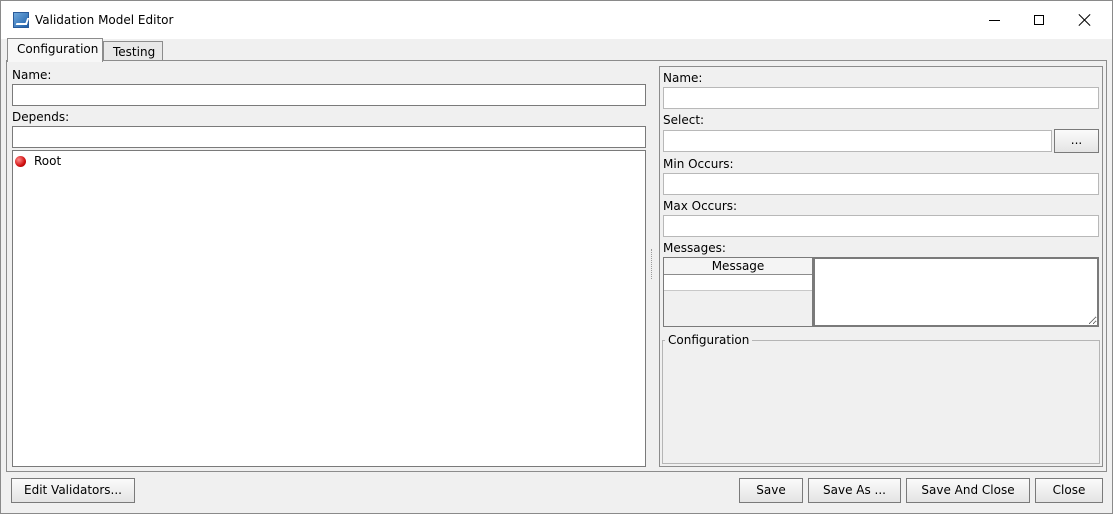 This screenshot has width=1113, height=514. Describe the element at coordinates (881, 98) in the screenshot. I see `validator-name-input` at that location.